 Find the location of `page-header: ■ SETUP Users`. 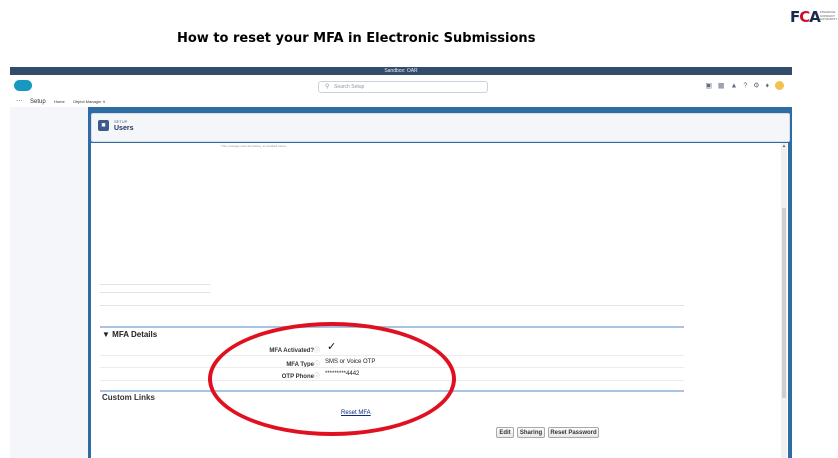

page-header: ■ SETUP Users is located at coordinates (440, 127).